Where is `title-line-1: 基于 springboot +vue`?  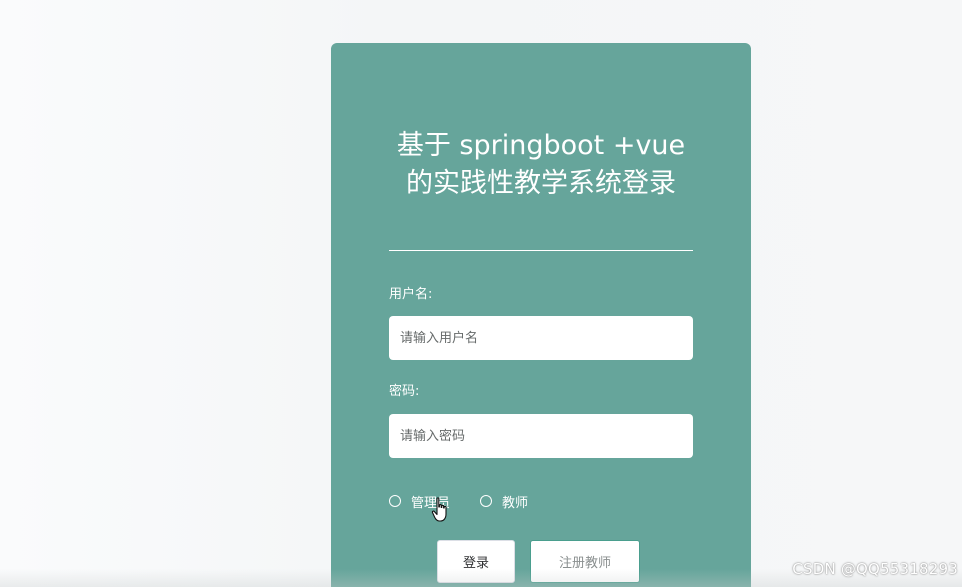
title-line-1: 基于 springboot +vue is located at coordinates (541, 145).